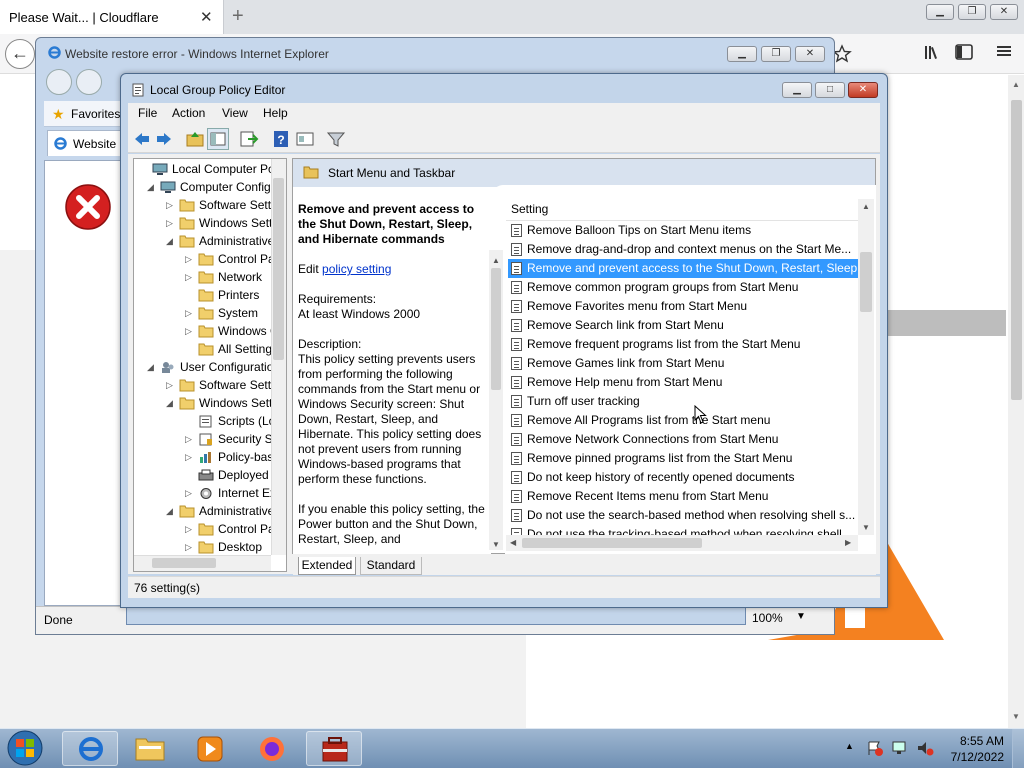 This screenshot has width=1024, height=768. What do you see at coordinates (965, 53) in the screenshot?
I see `sidebar-icon` at bounding box center [965, 53].